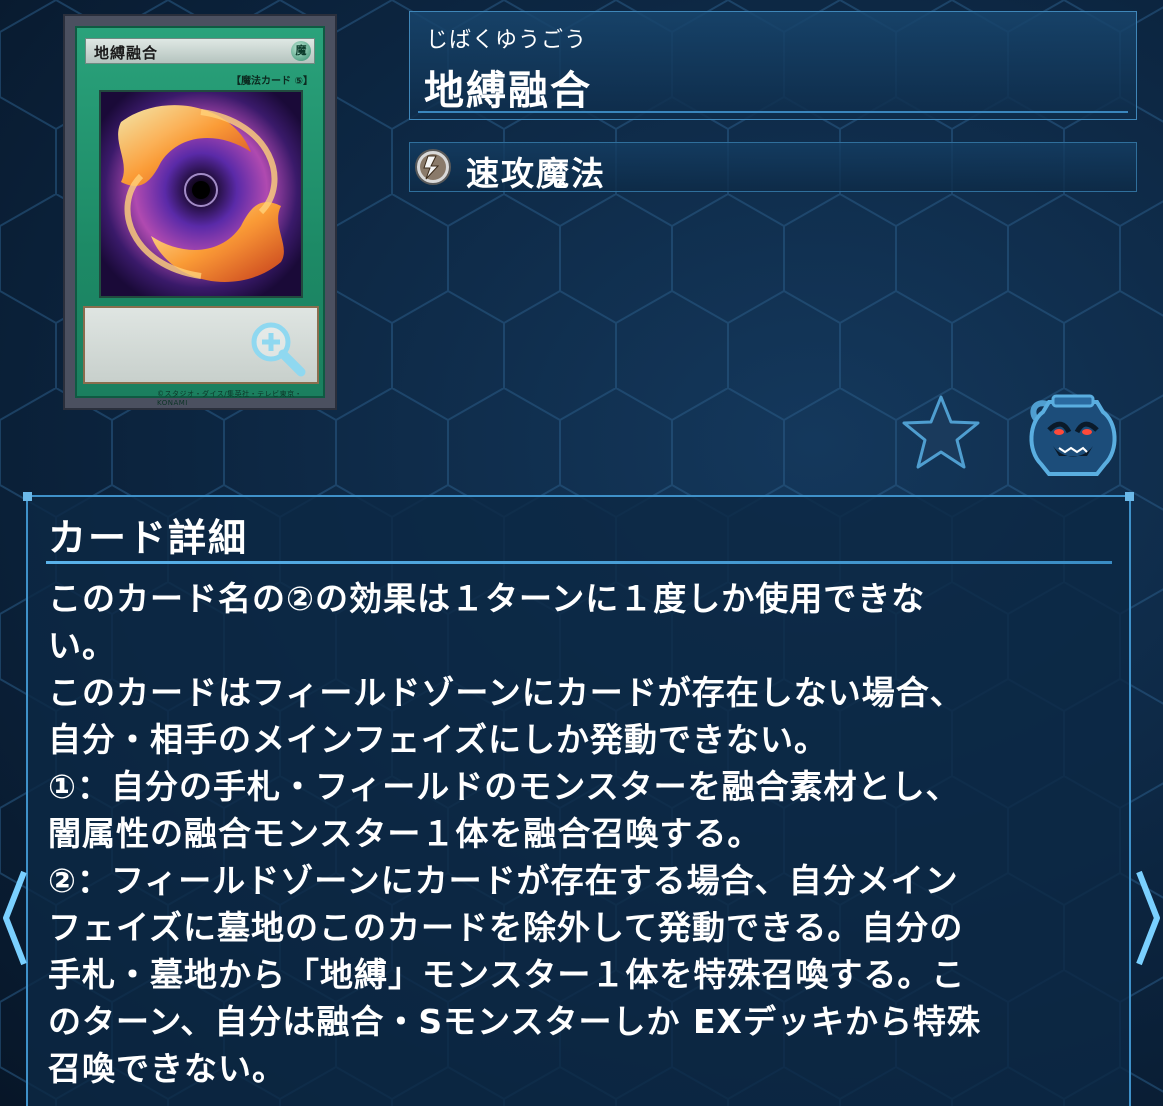  Describe the element at coordinates (1073, 434) in the screenshot. I see `pot-of-greed-icon` at that location.